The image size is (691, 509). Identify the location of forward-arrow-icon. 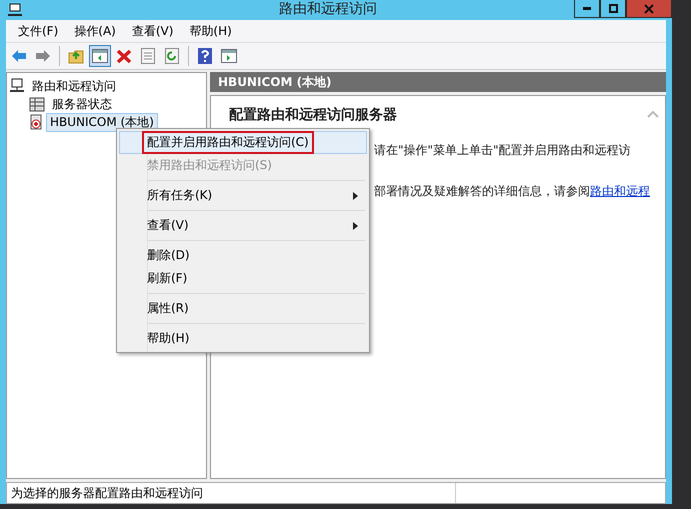
(43, 56).